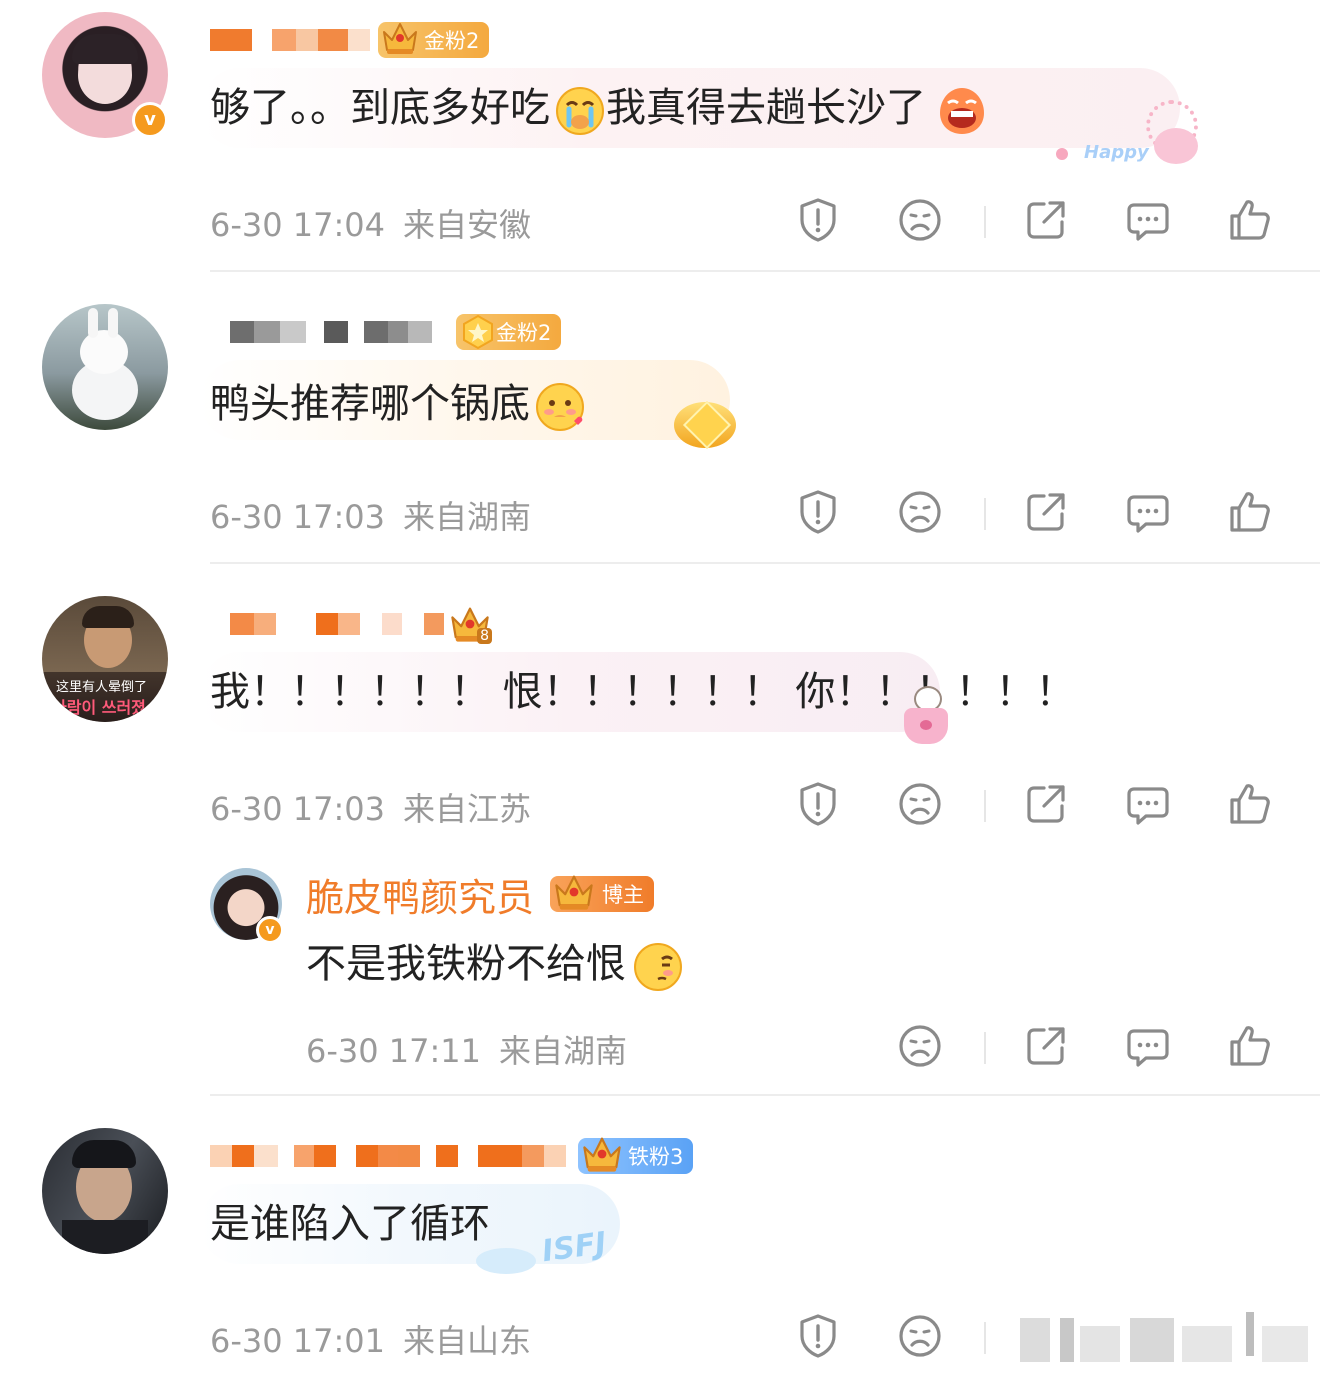 The width and height of the screenshot is (1320, 1376). I want to click on host-username: 脆皮鸭颜究员, so click(420, 894).